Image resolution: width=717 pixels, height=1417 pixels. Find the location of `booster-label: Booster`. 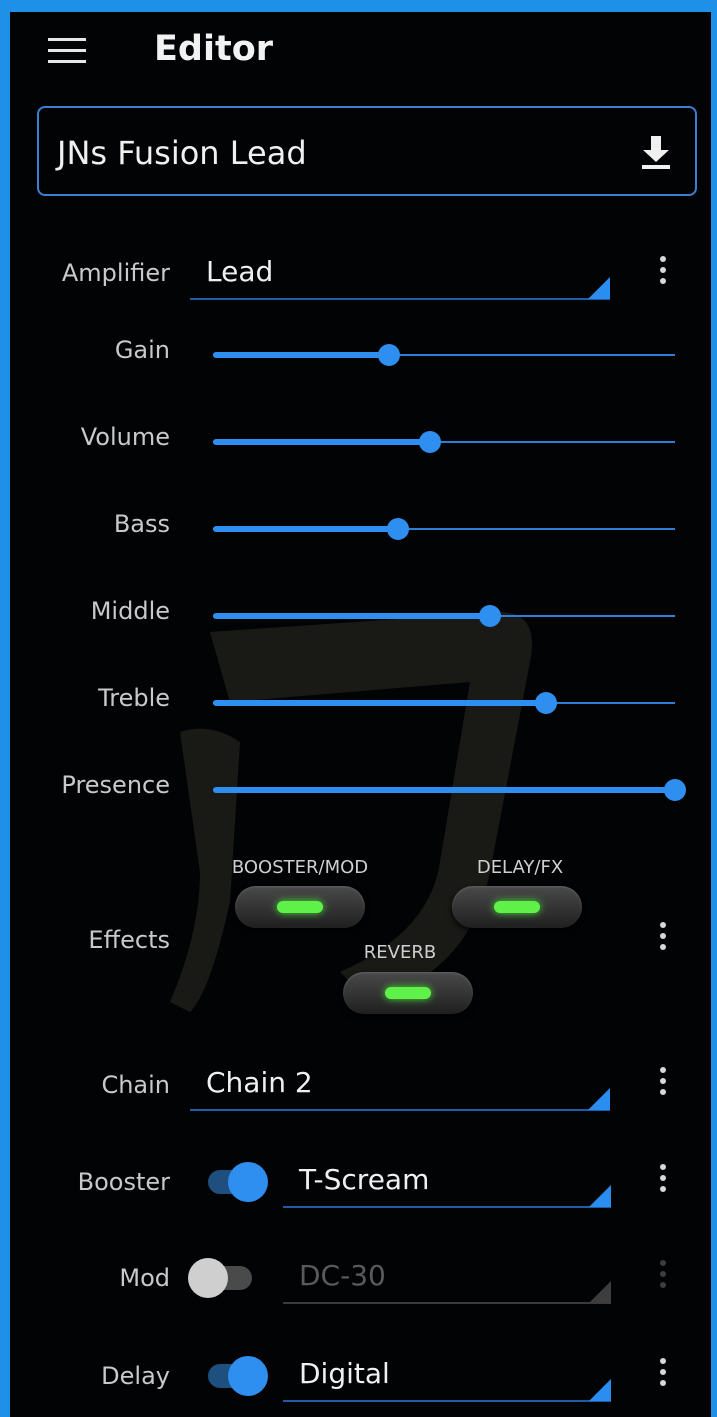

booster-label: Booster is located at coordinates (123, 1182).